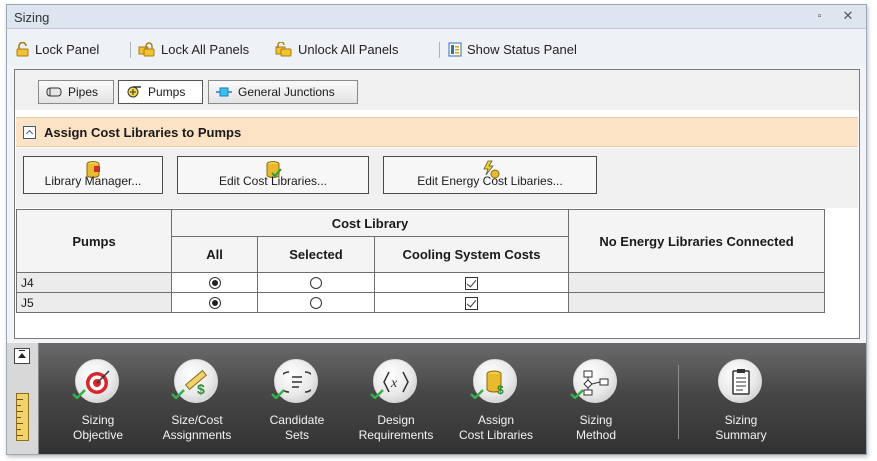 The width and height of the screenshot is (877, 461). What do you see at coordinates (297, 420) in the screenshot?
I see `step-label-line1: Candidate` at bounding box center [297, 420].